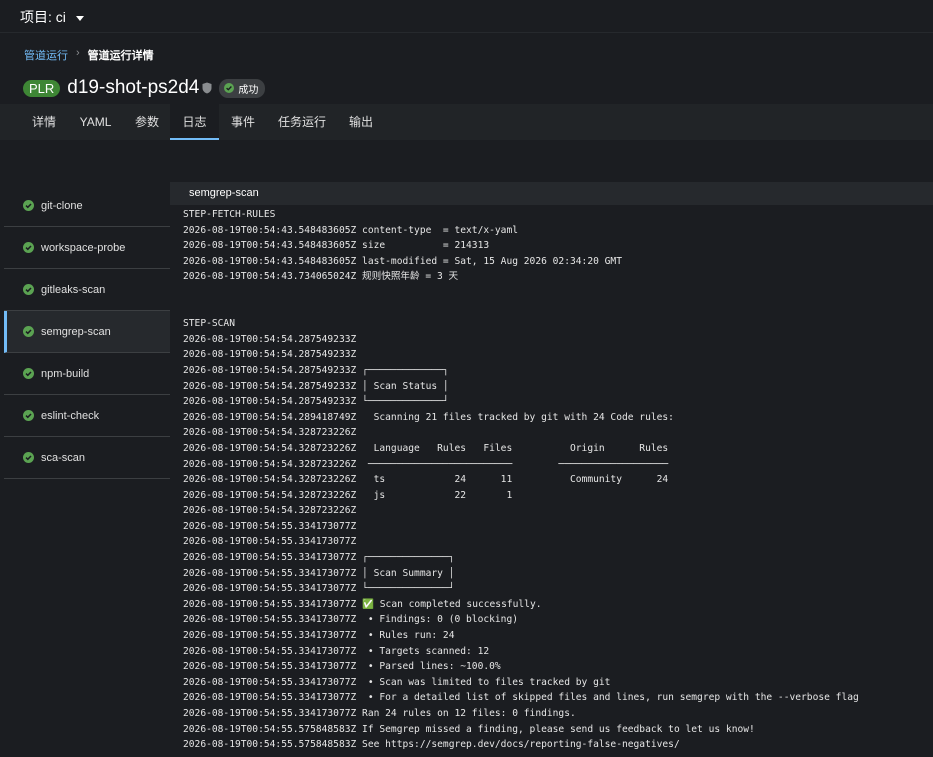 The height and width of the screenshot is (757, 933). I want to click on shield-icon, so click(207, 88).